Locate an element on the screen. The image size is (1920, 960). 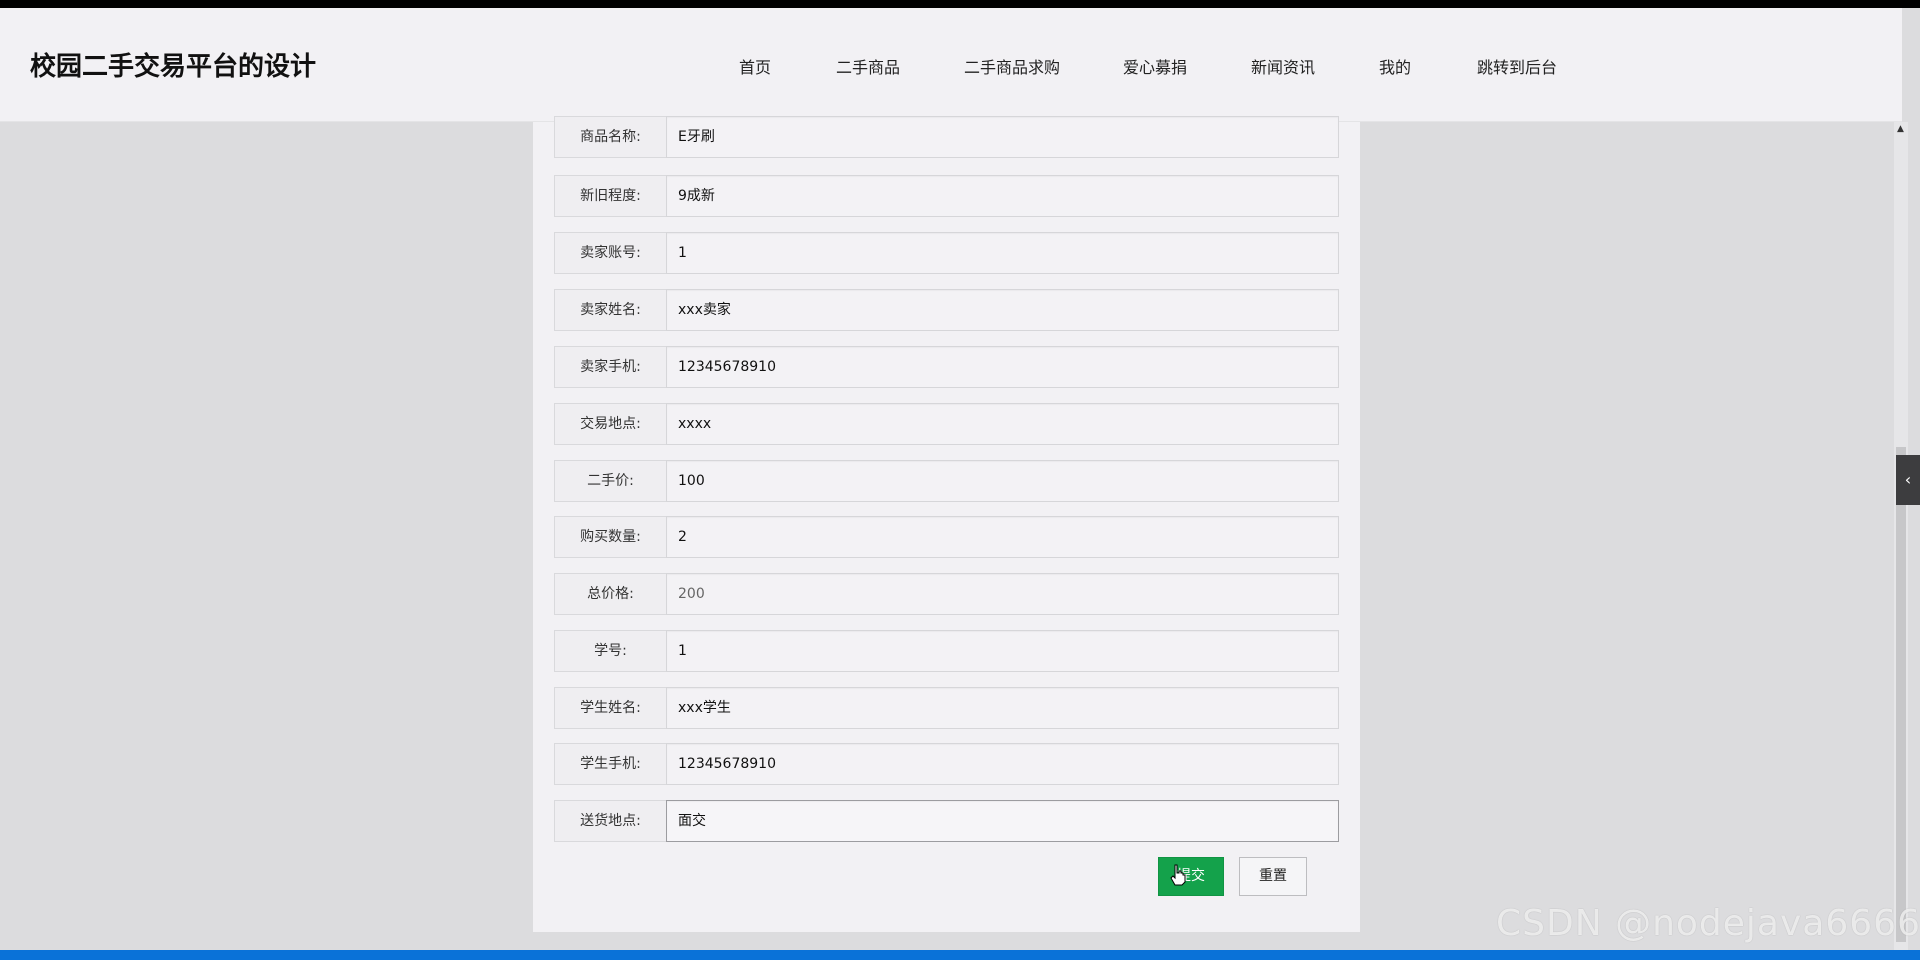
nav-charity-donation: 爱心募捐 is located at coordinates (1155, 66).